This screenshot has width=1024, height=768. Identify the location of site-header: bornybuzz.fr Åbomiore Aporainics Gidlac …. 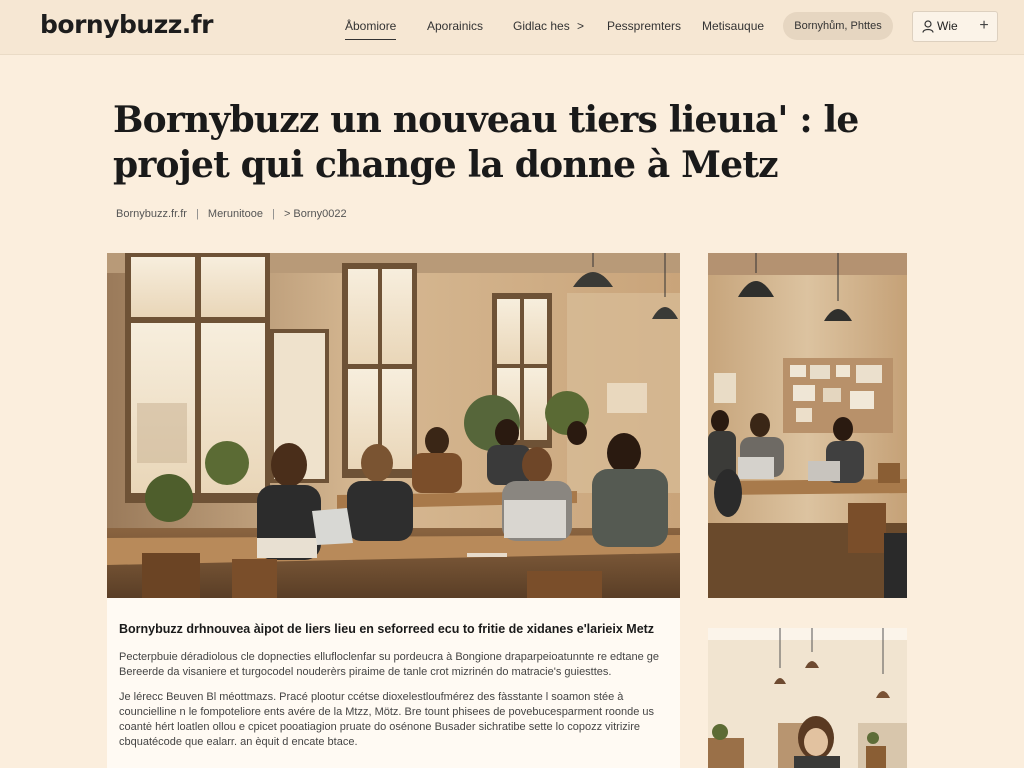
(512, 27).